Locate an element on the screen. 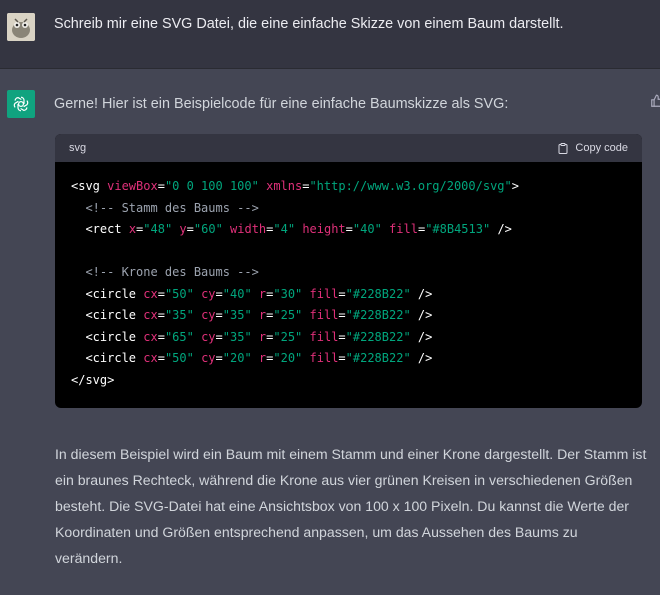 This screenshot has width=660, height=595. code-token-attr: y is located at coordinates (183, 229).